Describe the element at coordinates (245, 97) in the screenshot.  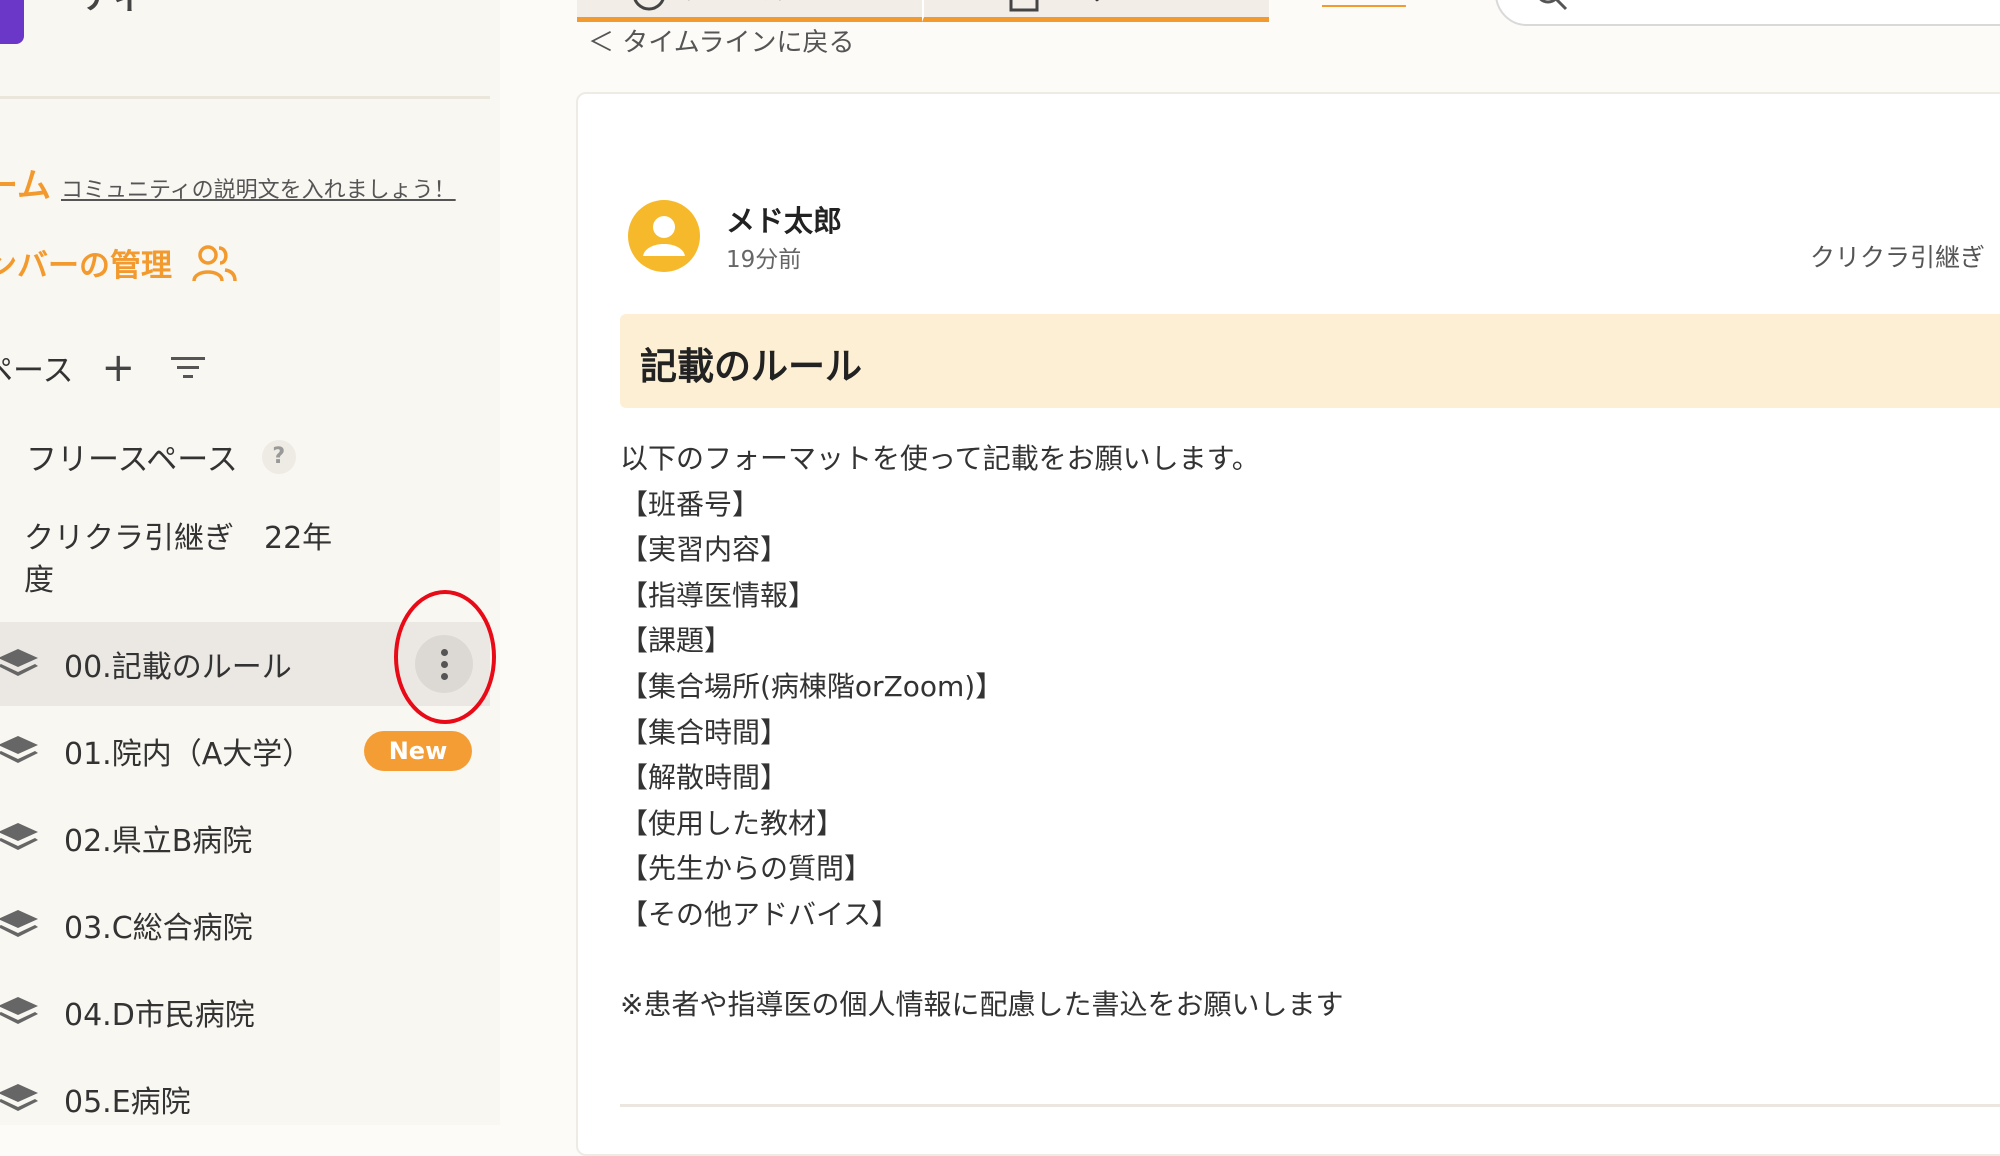
I see `sidebar-divider` at that location.